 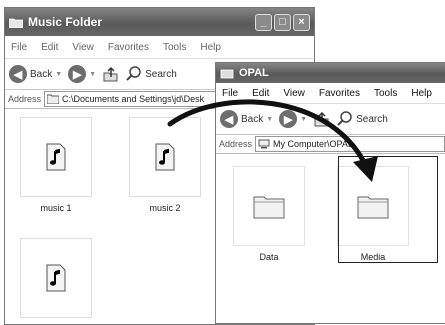 I want to click on folder-item: Data, so click(x=269, y=214).